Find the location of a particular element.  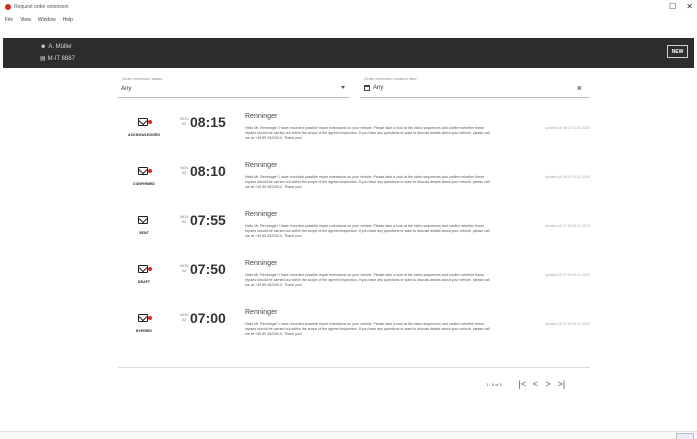

next-page-button: > is located at coordinates (548, 384).